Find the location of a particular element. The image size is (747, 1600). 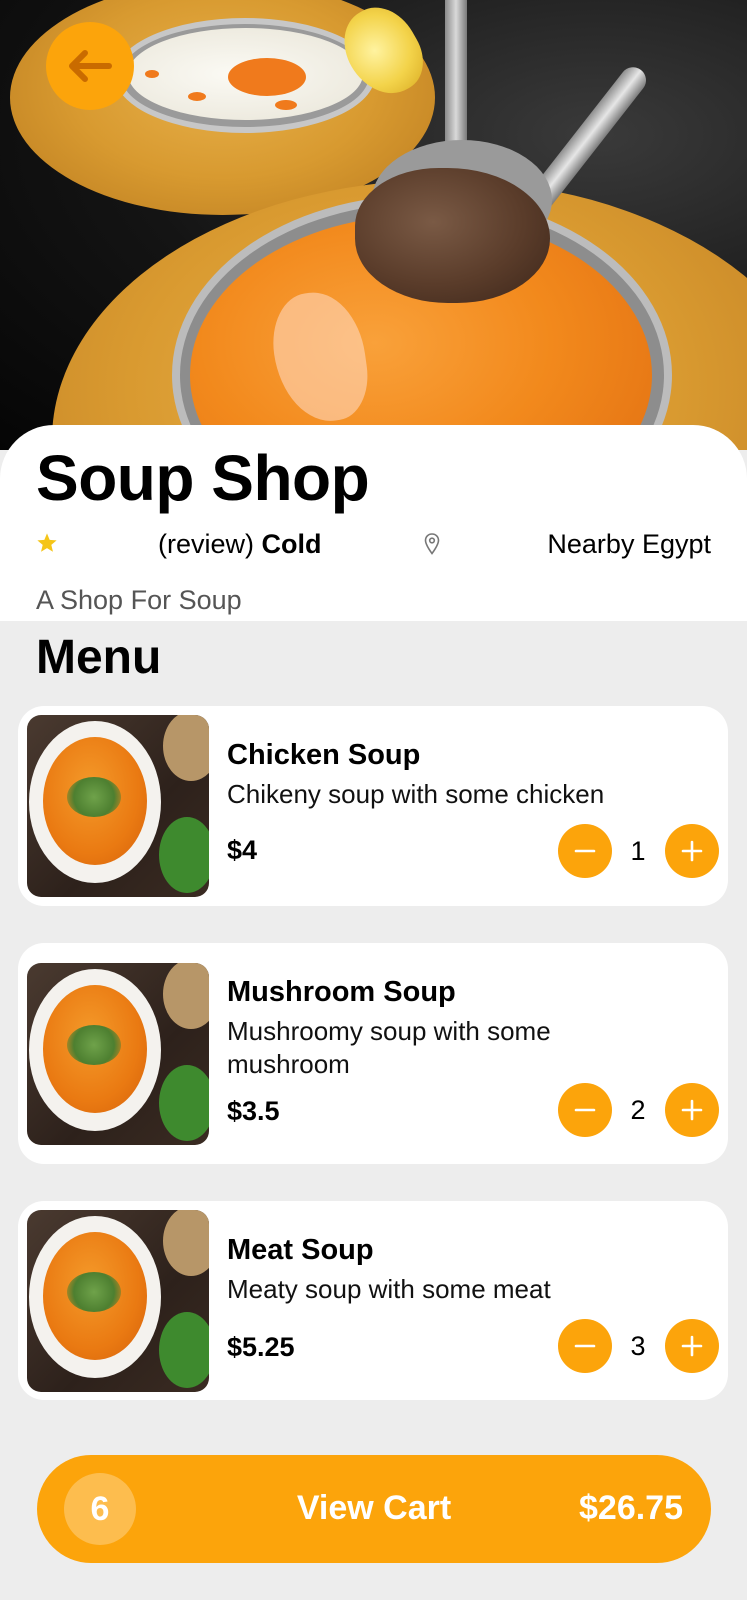

item-price: $4 is located at coordinates (242, 850).